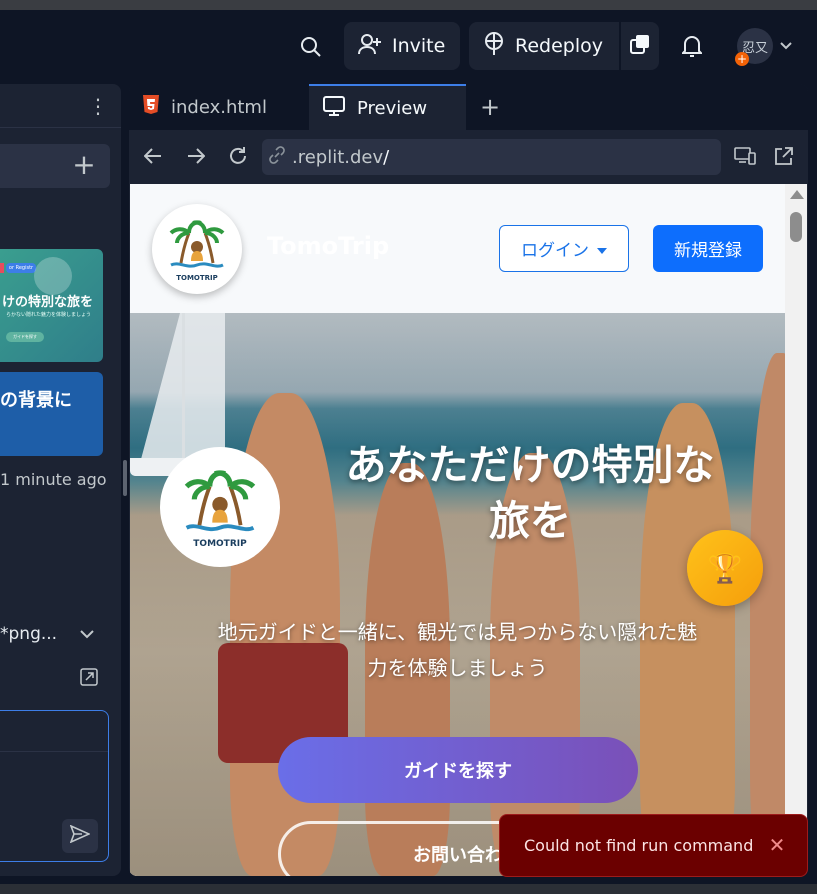 The image size is (817, 894). What do you see at coordinates (51, 414) in the screenshot?
I see `message-bubble: の背景に` at bounding box center [51, 414].